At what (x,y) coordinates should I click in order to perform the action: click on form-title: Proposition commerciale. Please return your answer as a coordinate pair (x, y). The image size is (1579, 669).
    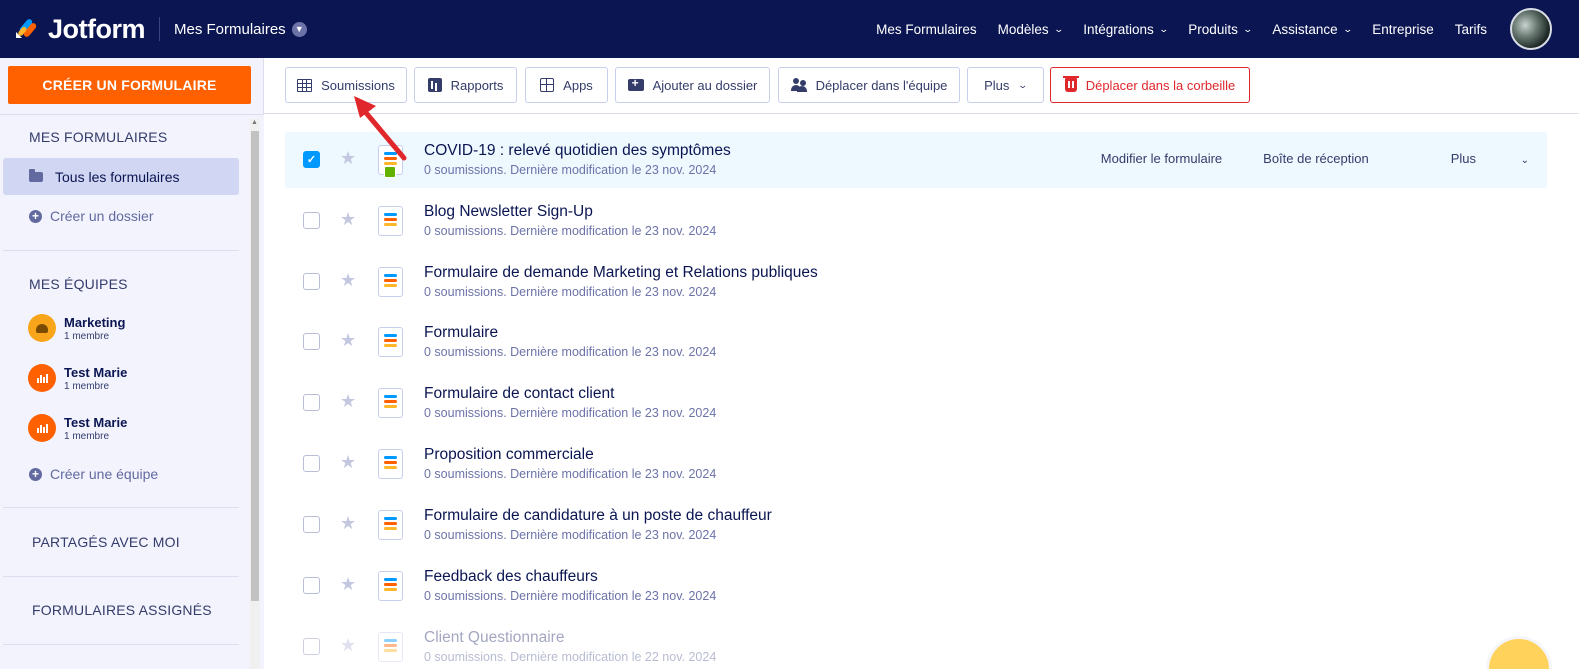
    Looking at the image, I should click on (509, 455).